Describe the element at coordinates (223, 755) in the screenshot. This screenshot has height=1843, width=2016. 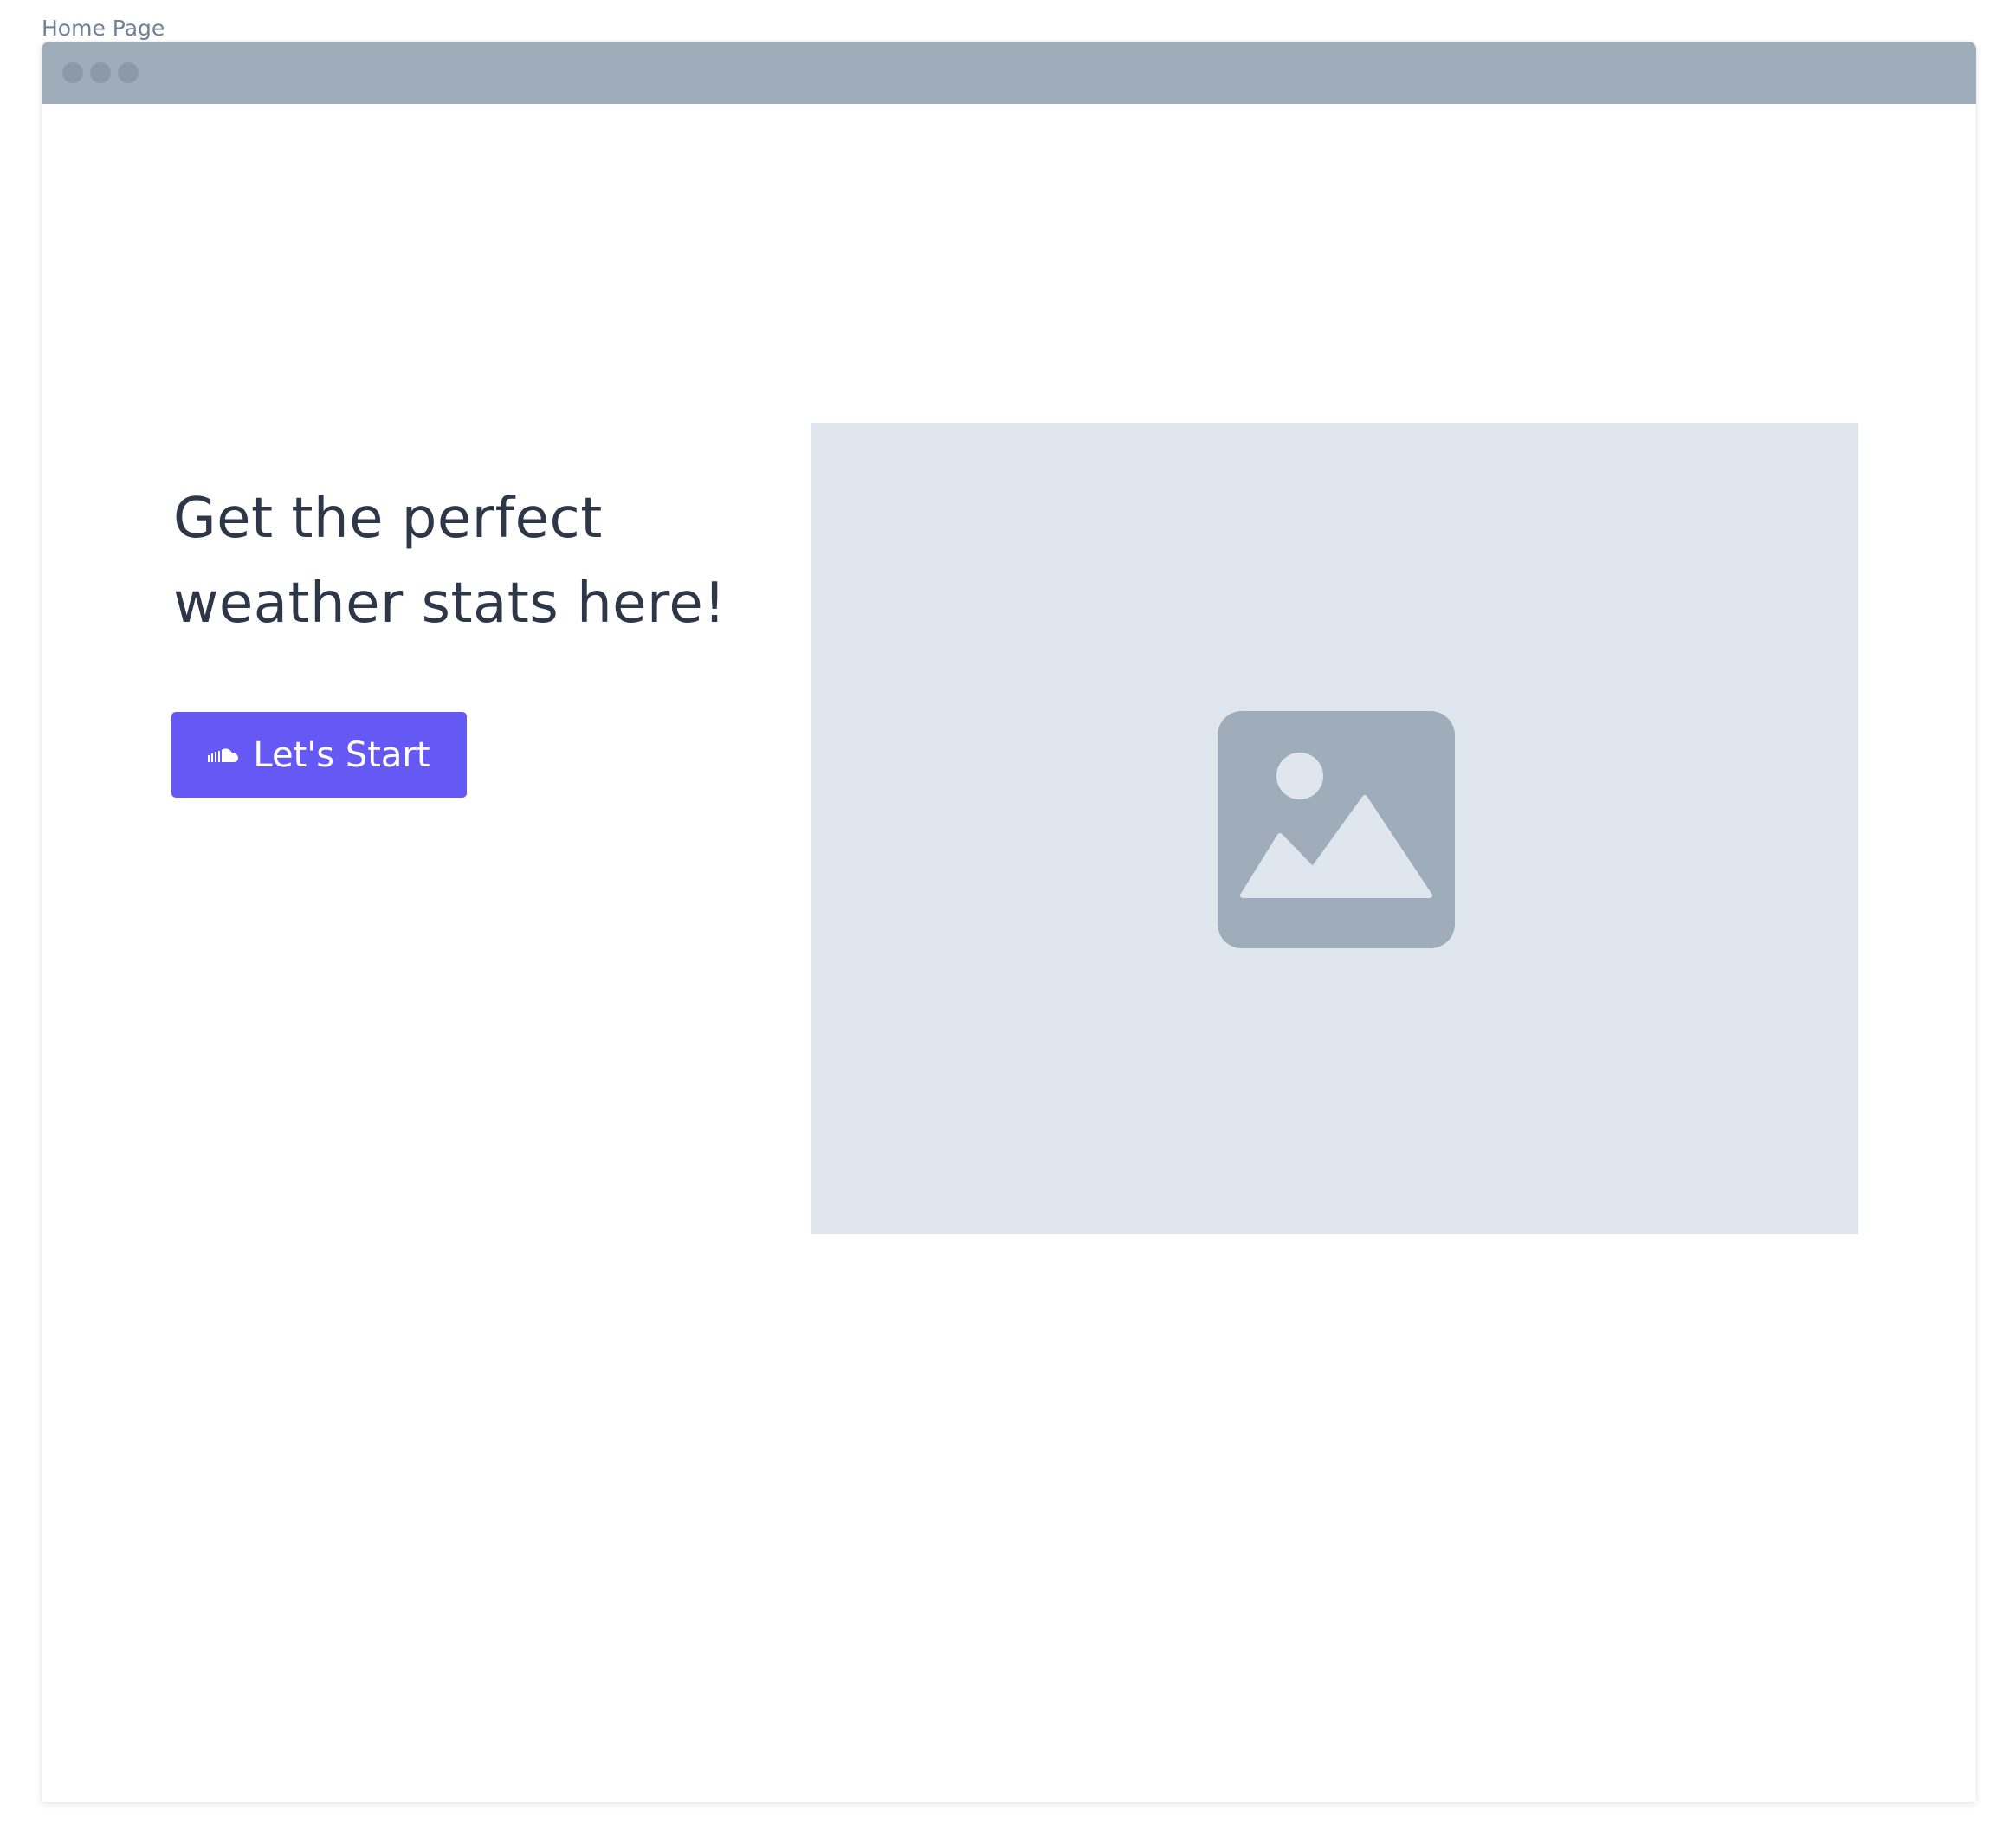
I see `soundcloud-icon` at that location.